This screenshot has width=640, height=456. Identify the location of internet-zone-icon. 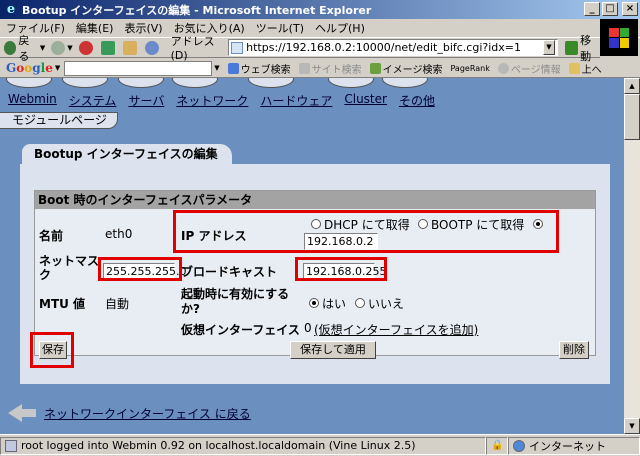
(519, 445).